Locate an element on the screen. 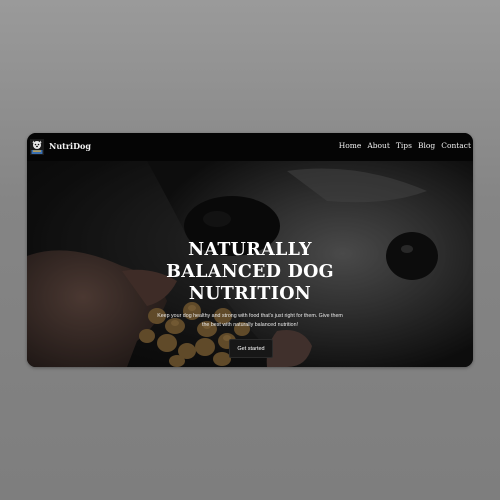 The width and height of the screenshot is (500, 500). navbar: NutriDog Home About Tips Blog Contact is located at coordinates (250, 147).